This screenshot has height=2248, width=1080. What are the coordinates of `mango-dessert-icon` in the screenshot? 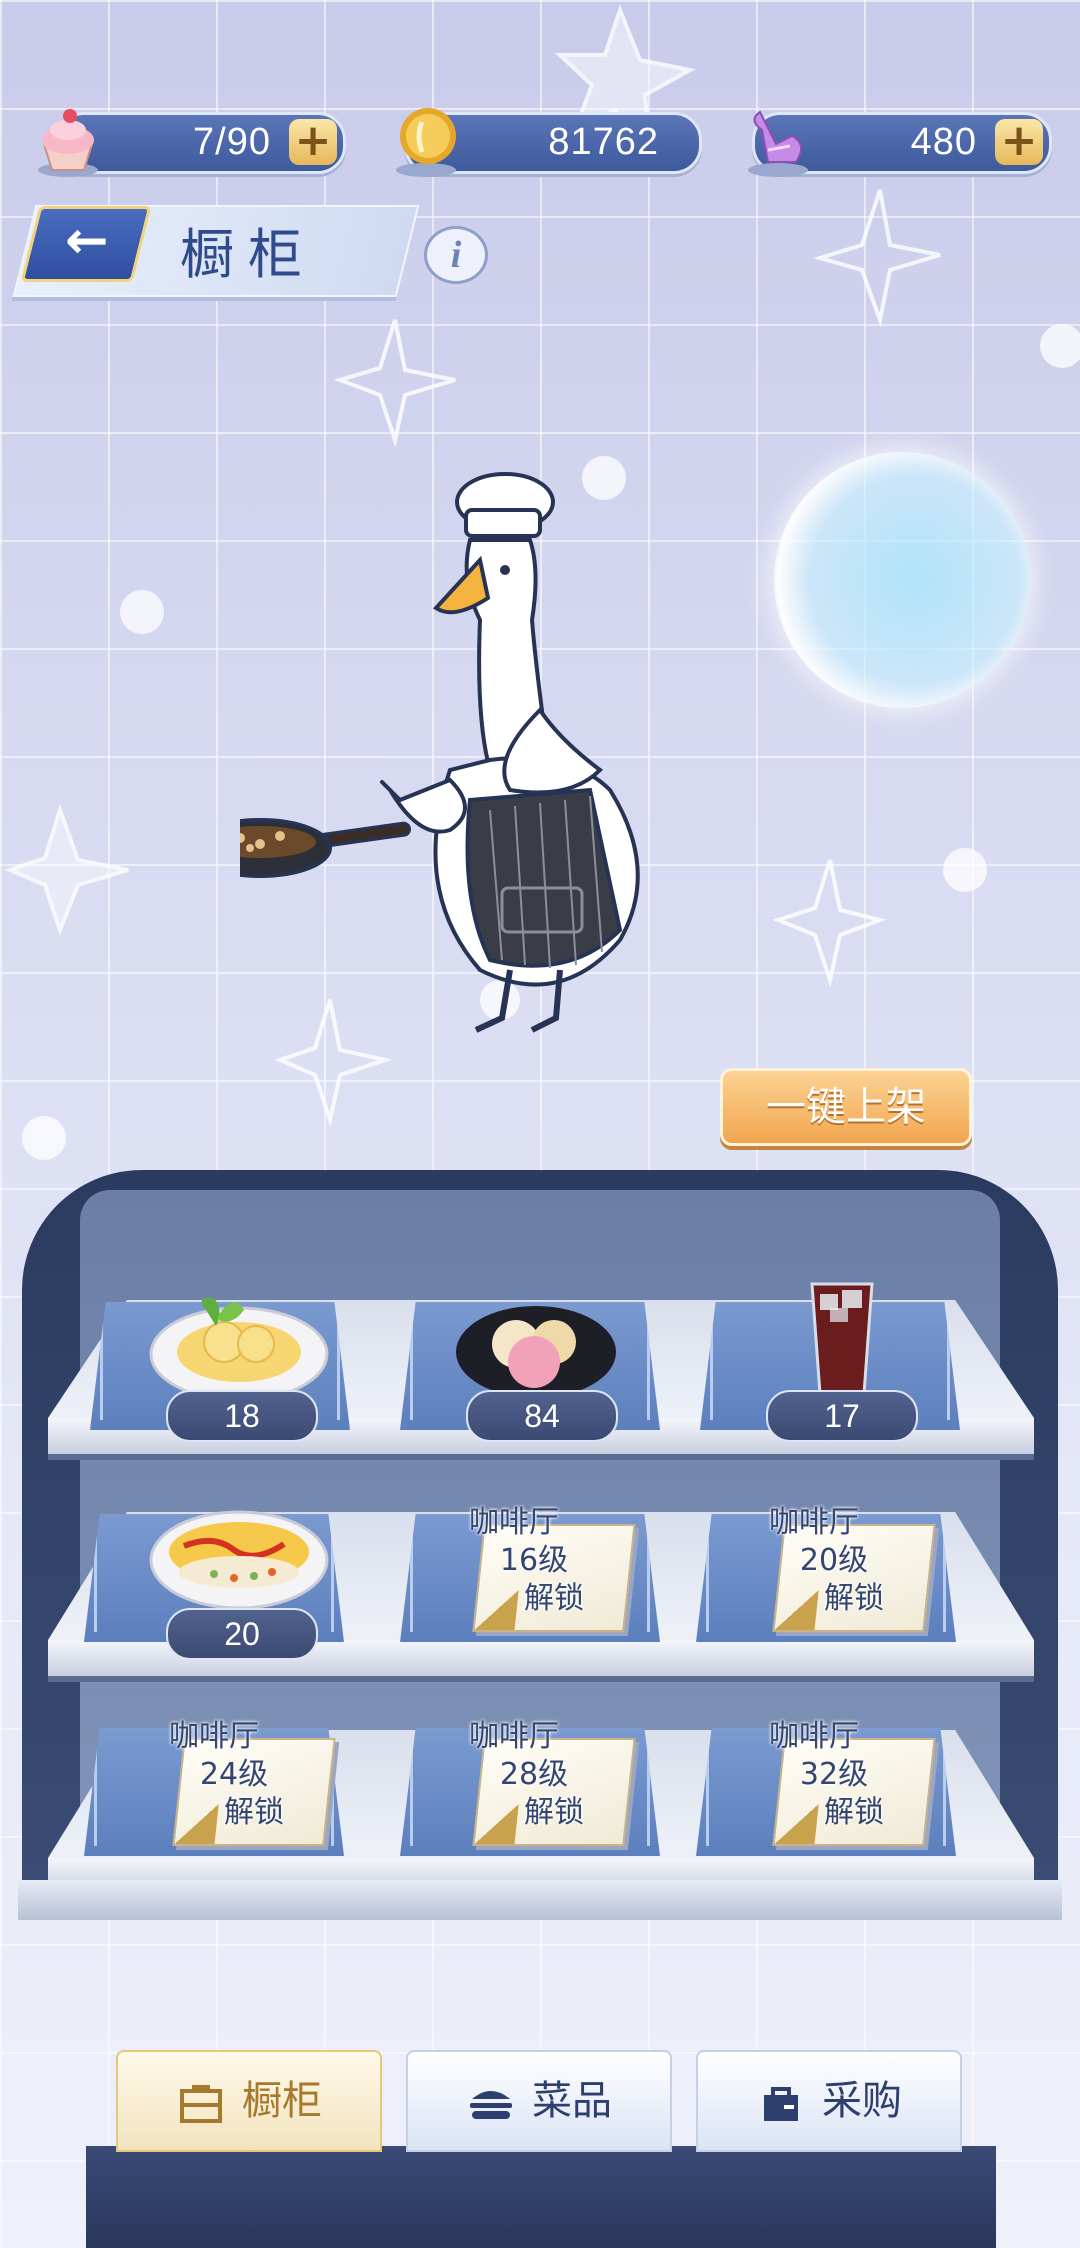 It's located at (239, 1349).